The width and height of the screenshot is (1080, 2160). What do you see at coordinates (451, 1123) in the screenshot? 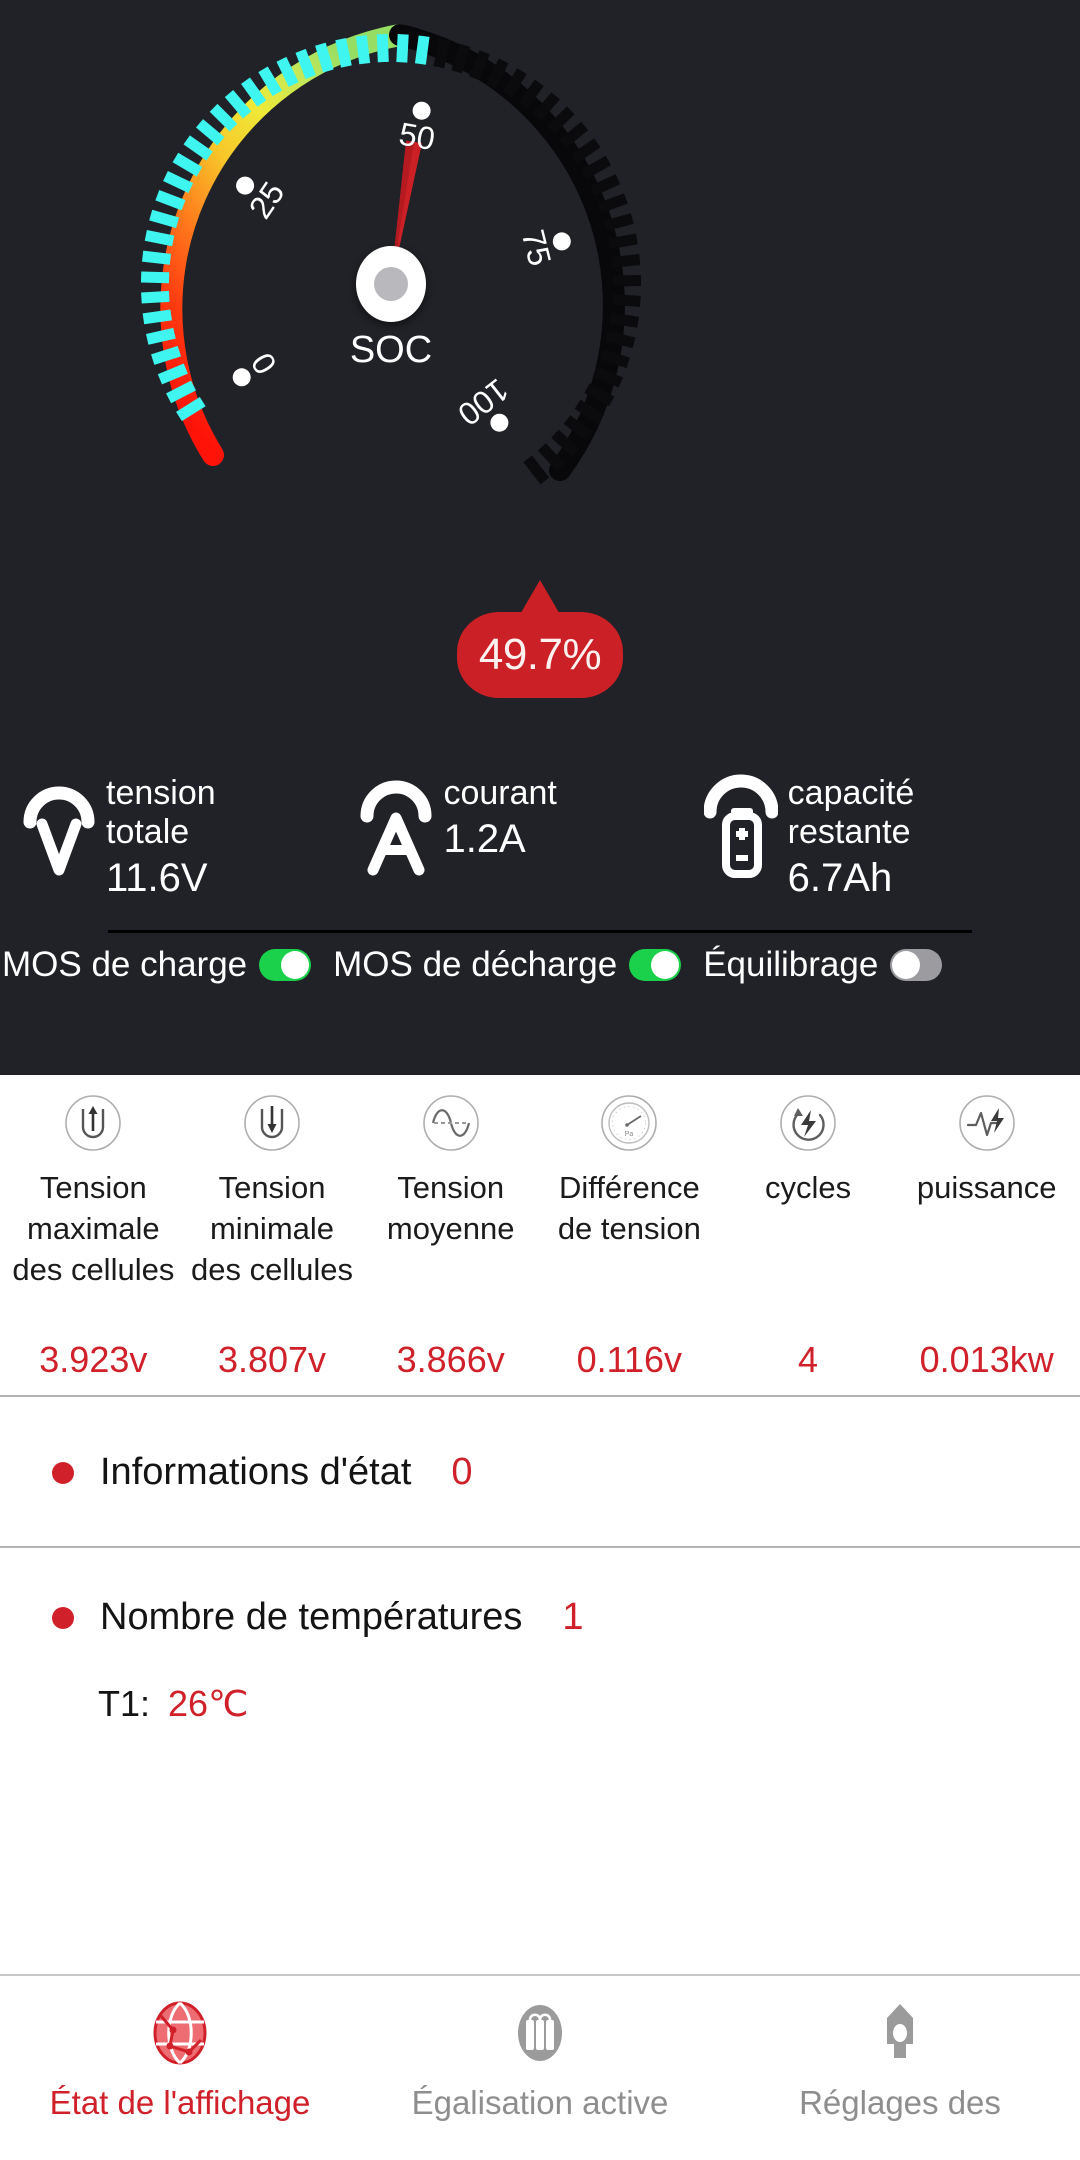
I see `sine-wave-icon` at bounding box center [451, 1123].